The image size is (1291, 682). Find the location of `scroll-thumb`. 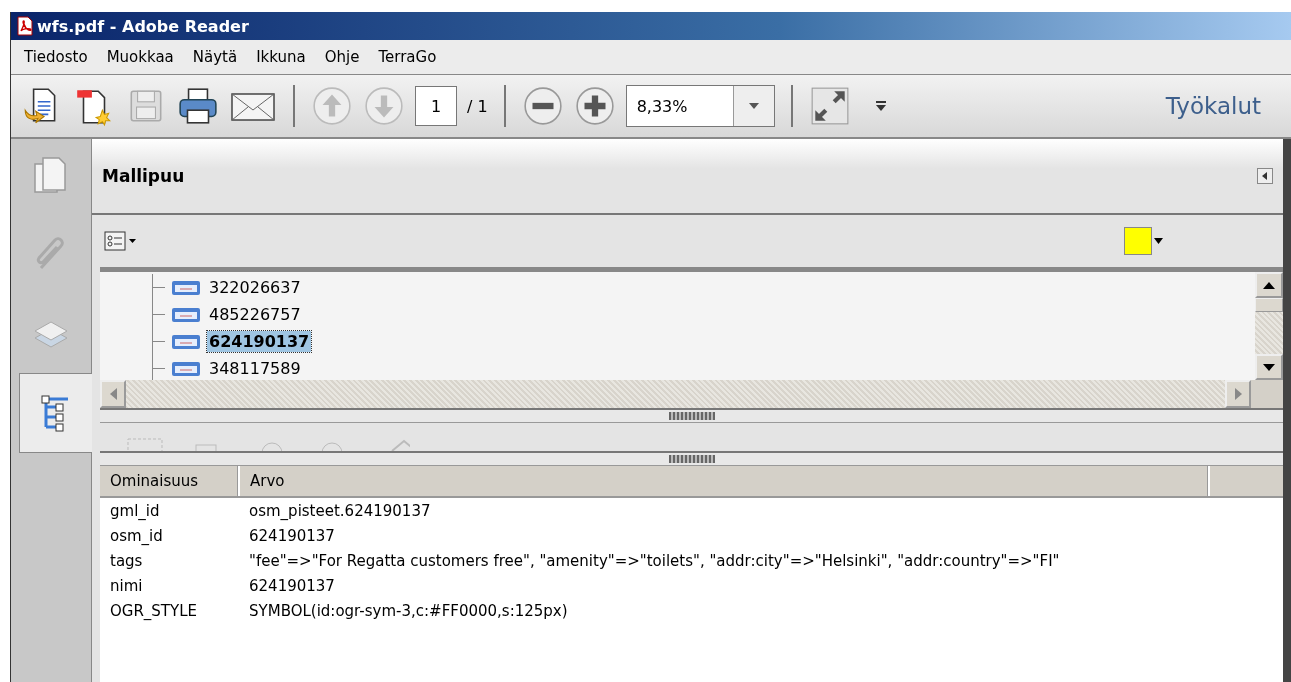

scroll-thumb is located at coordinates (1269, 305).